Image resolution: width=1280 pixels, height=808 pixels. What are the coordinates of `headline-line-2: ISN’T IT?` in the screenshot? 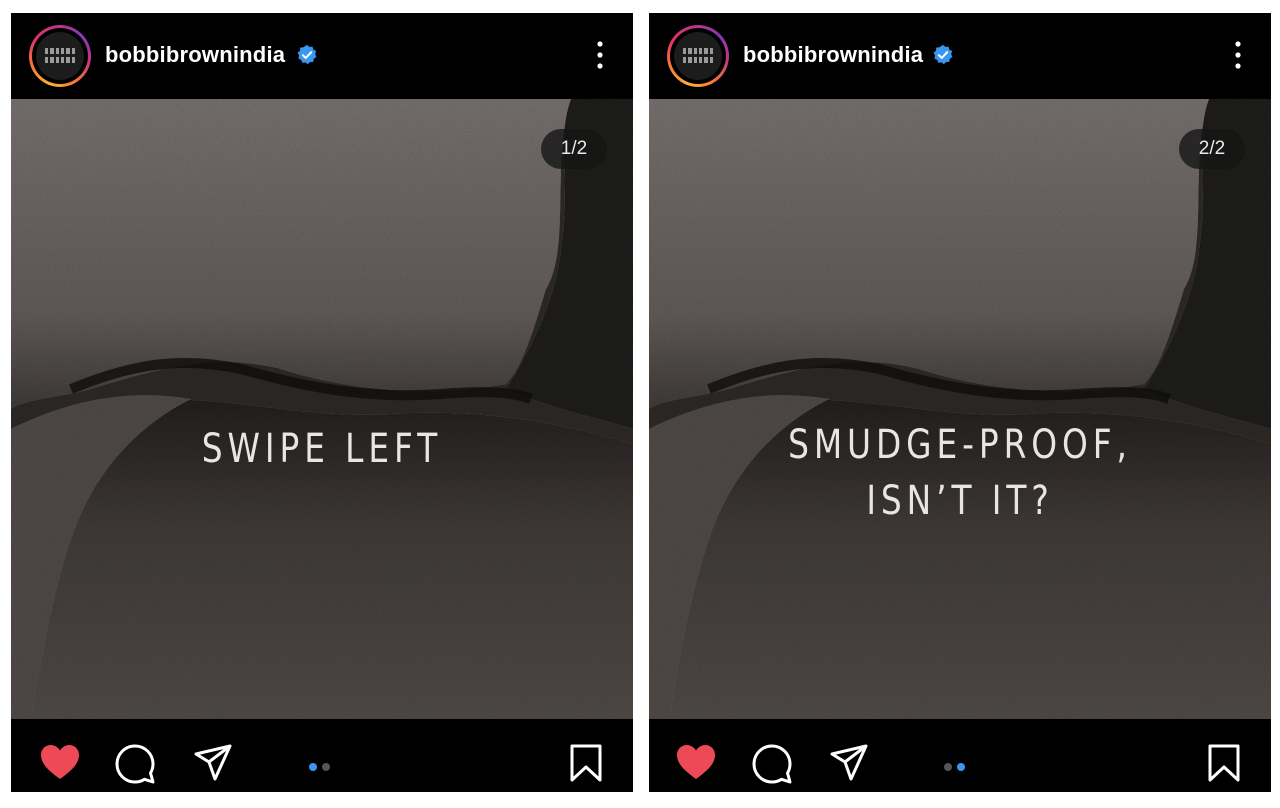 It's located at (960, 501).